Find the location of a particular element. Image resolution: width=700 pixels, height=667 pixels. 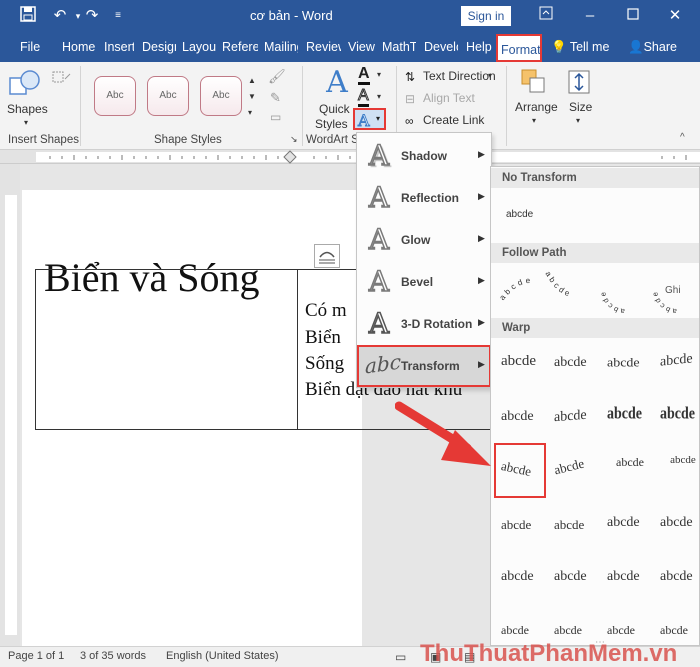

layout-options-icon is located at coordinates (327, 256).